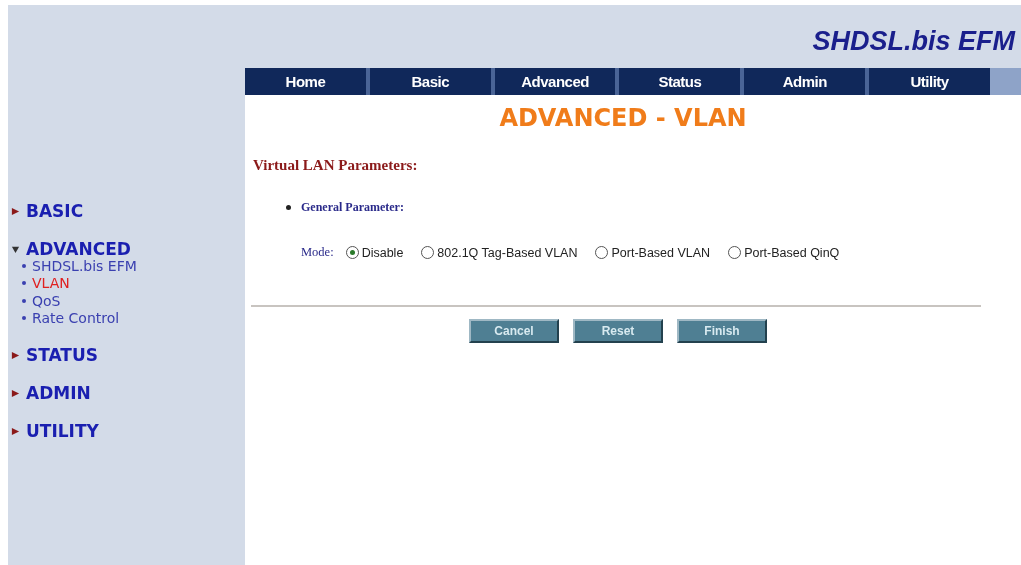  What do you see at coordinates (430, 81) in the screenshot?
I see `nav-tab: Basic` at bounding box center [430, 81].